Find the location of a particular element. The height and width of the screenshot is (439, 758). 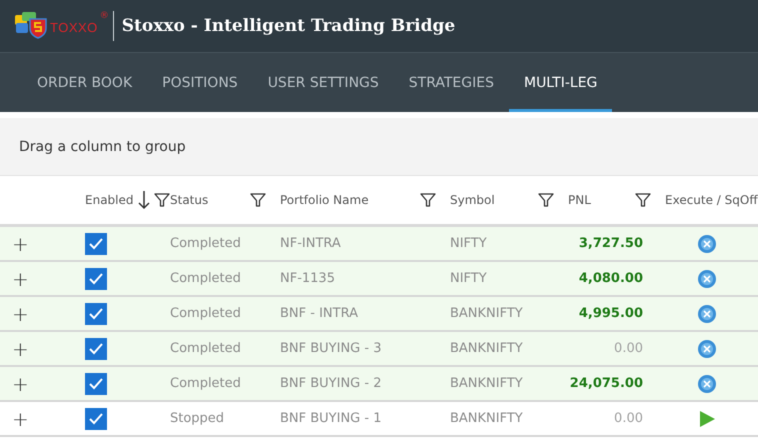

table-row: + Completed BNF - INTRA BANKNIFTY 4,995.00 is located at coordinates (379, 314).